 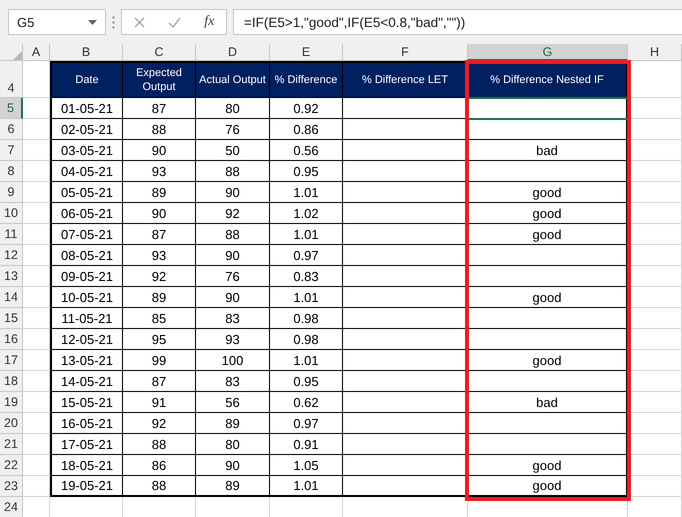 I want to click on table-cell: 08-05-21, so click(x=86, y=255).